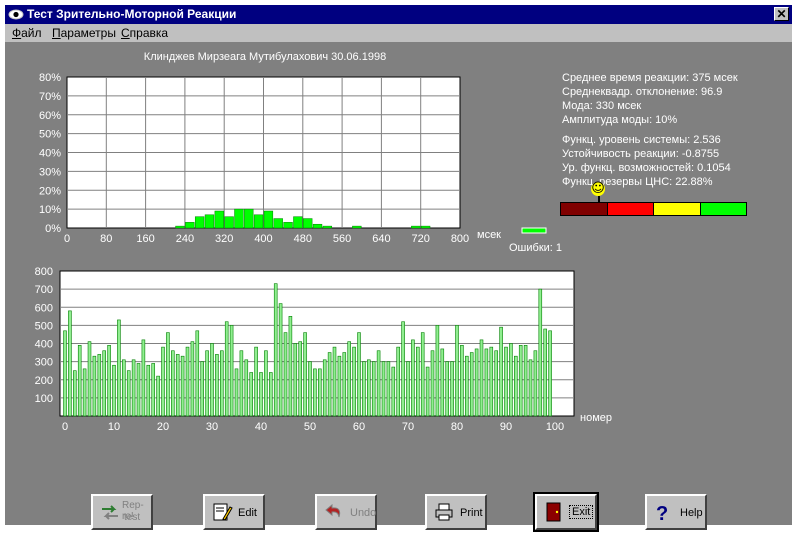 The image size is (800, 533). I want to click on menu-file: Файл, so click(27, 33).